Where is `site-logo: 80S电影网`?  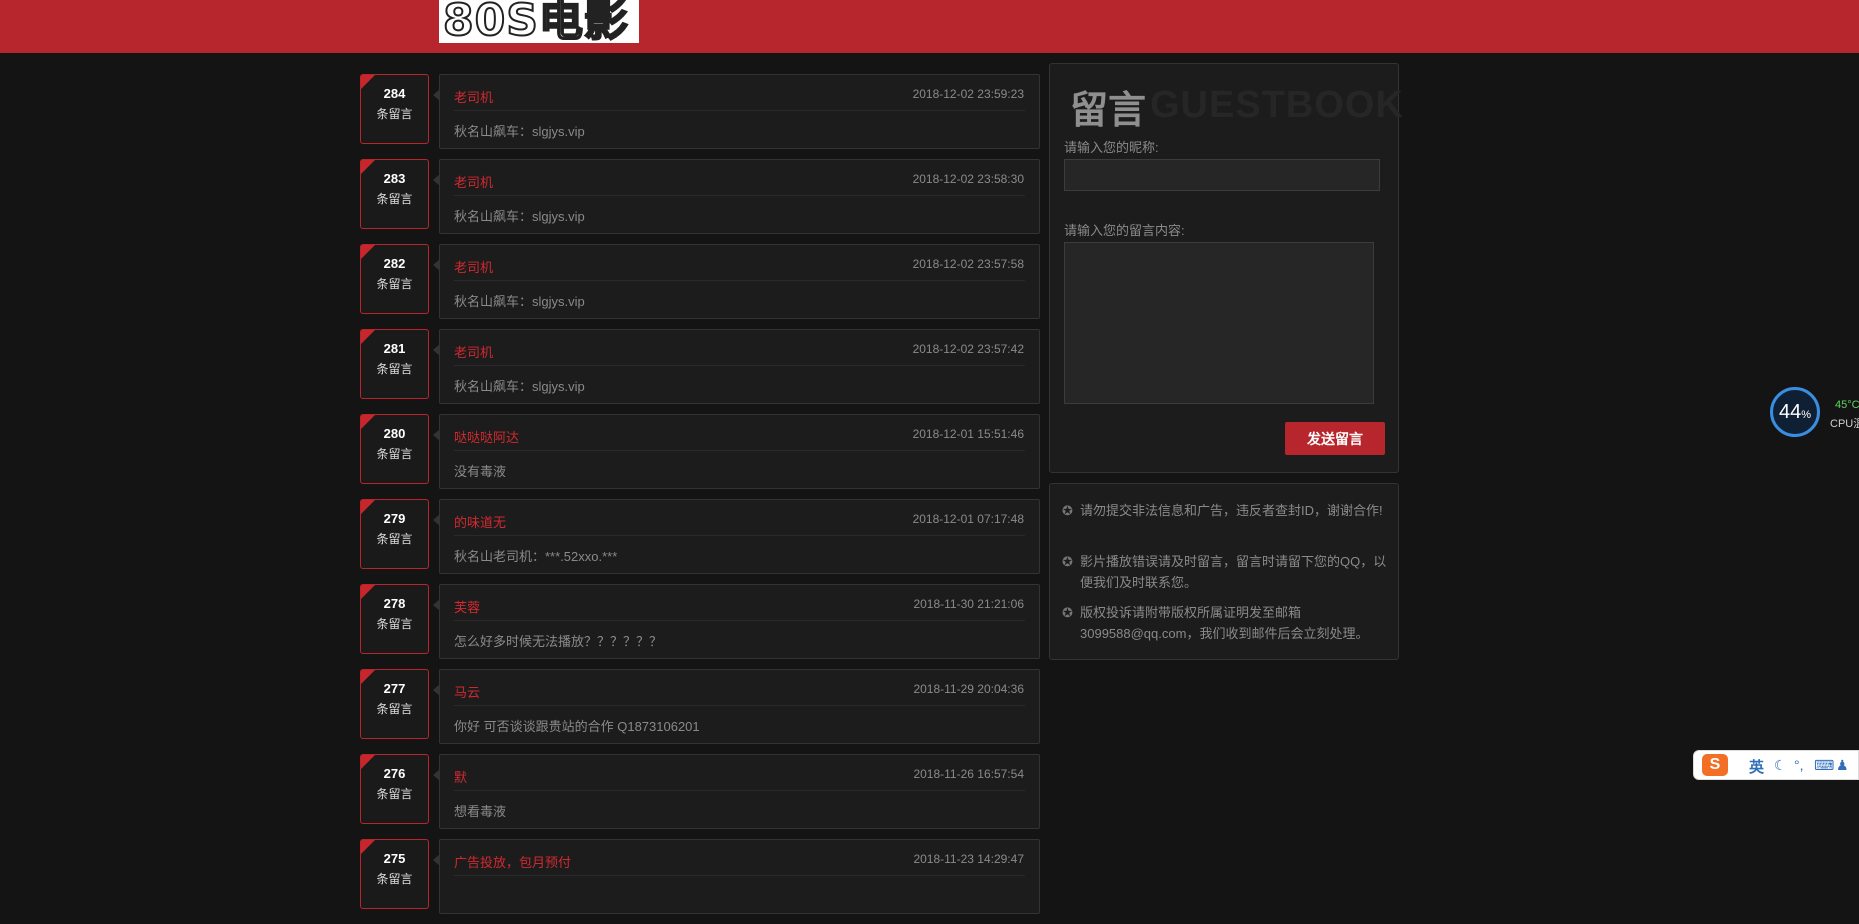 site-logo: 80S电影网 is located at coordinates (539, 21).